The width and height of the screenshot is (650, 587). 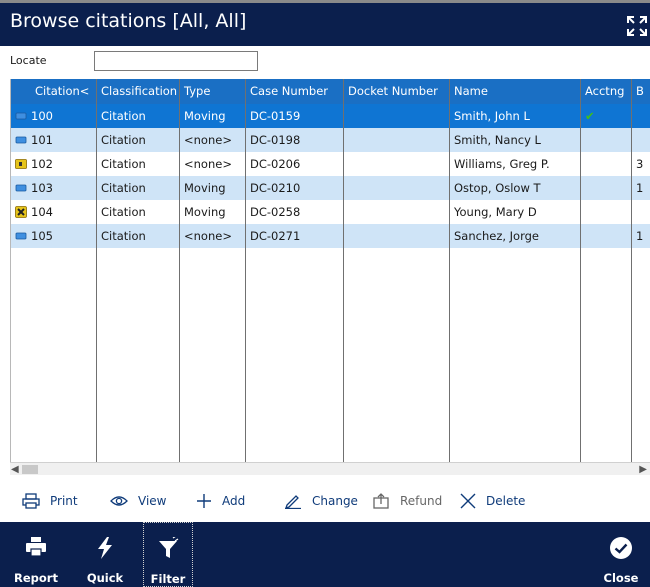 I want to click on delete-button: Delete, so click(x=492, y=501).